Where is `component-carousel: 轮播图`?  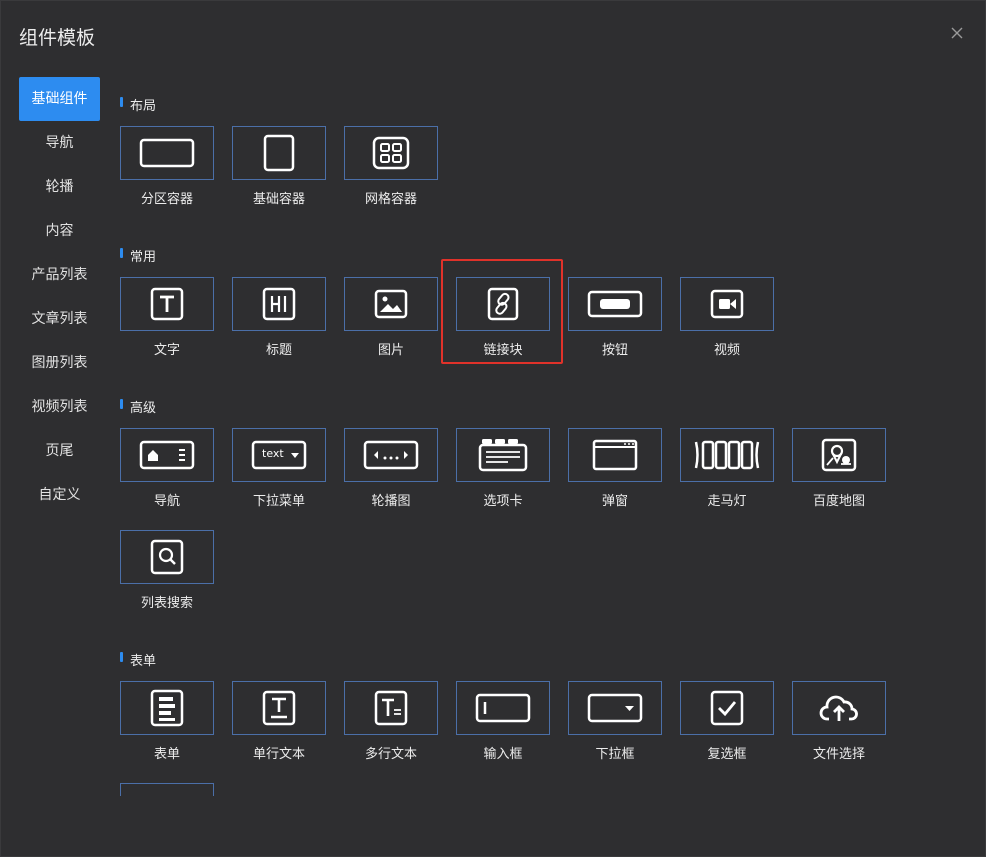
component-carousel: 轮播图 is located at coordinates (391, 468).